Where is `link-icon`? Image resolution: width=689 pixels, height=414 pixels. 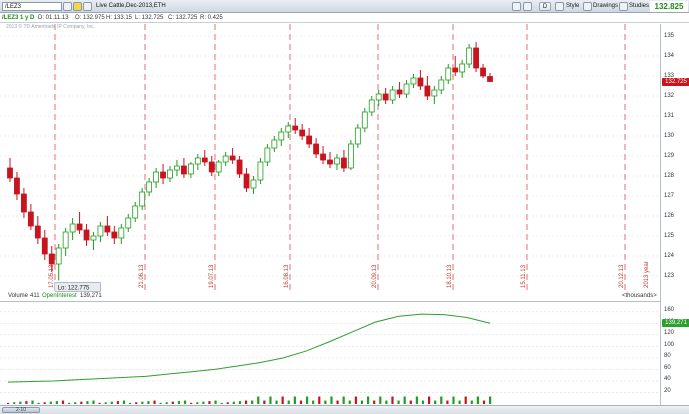 link-icon is located at coordinates (77, 6).